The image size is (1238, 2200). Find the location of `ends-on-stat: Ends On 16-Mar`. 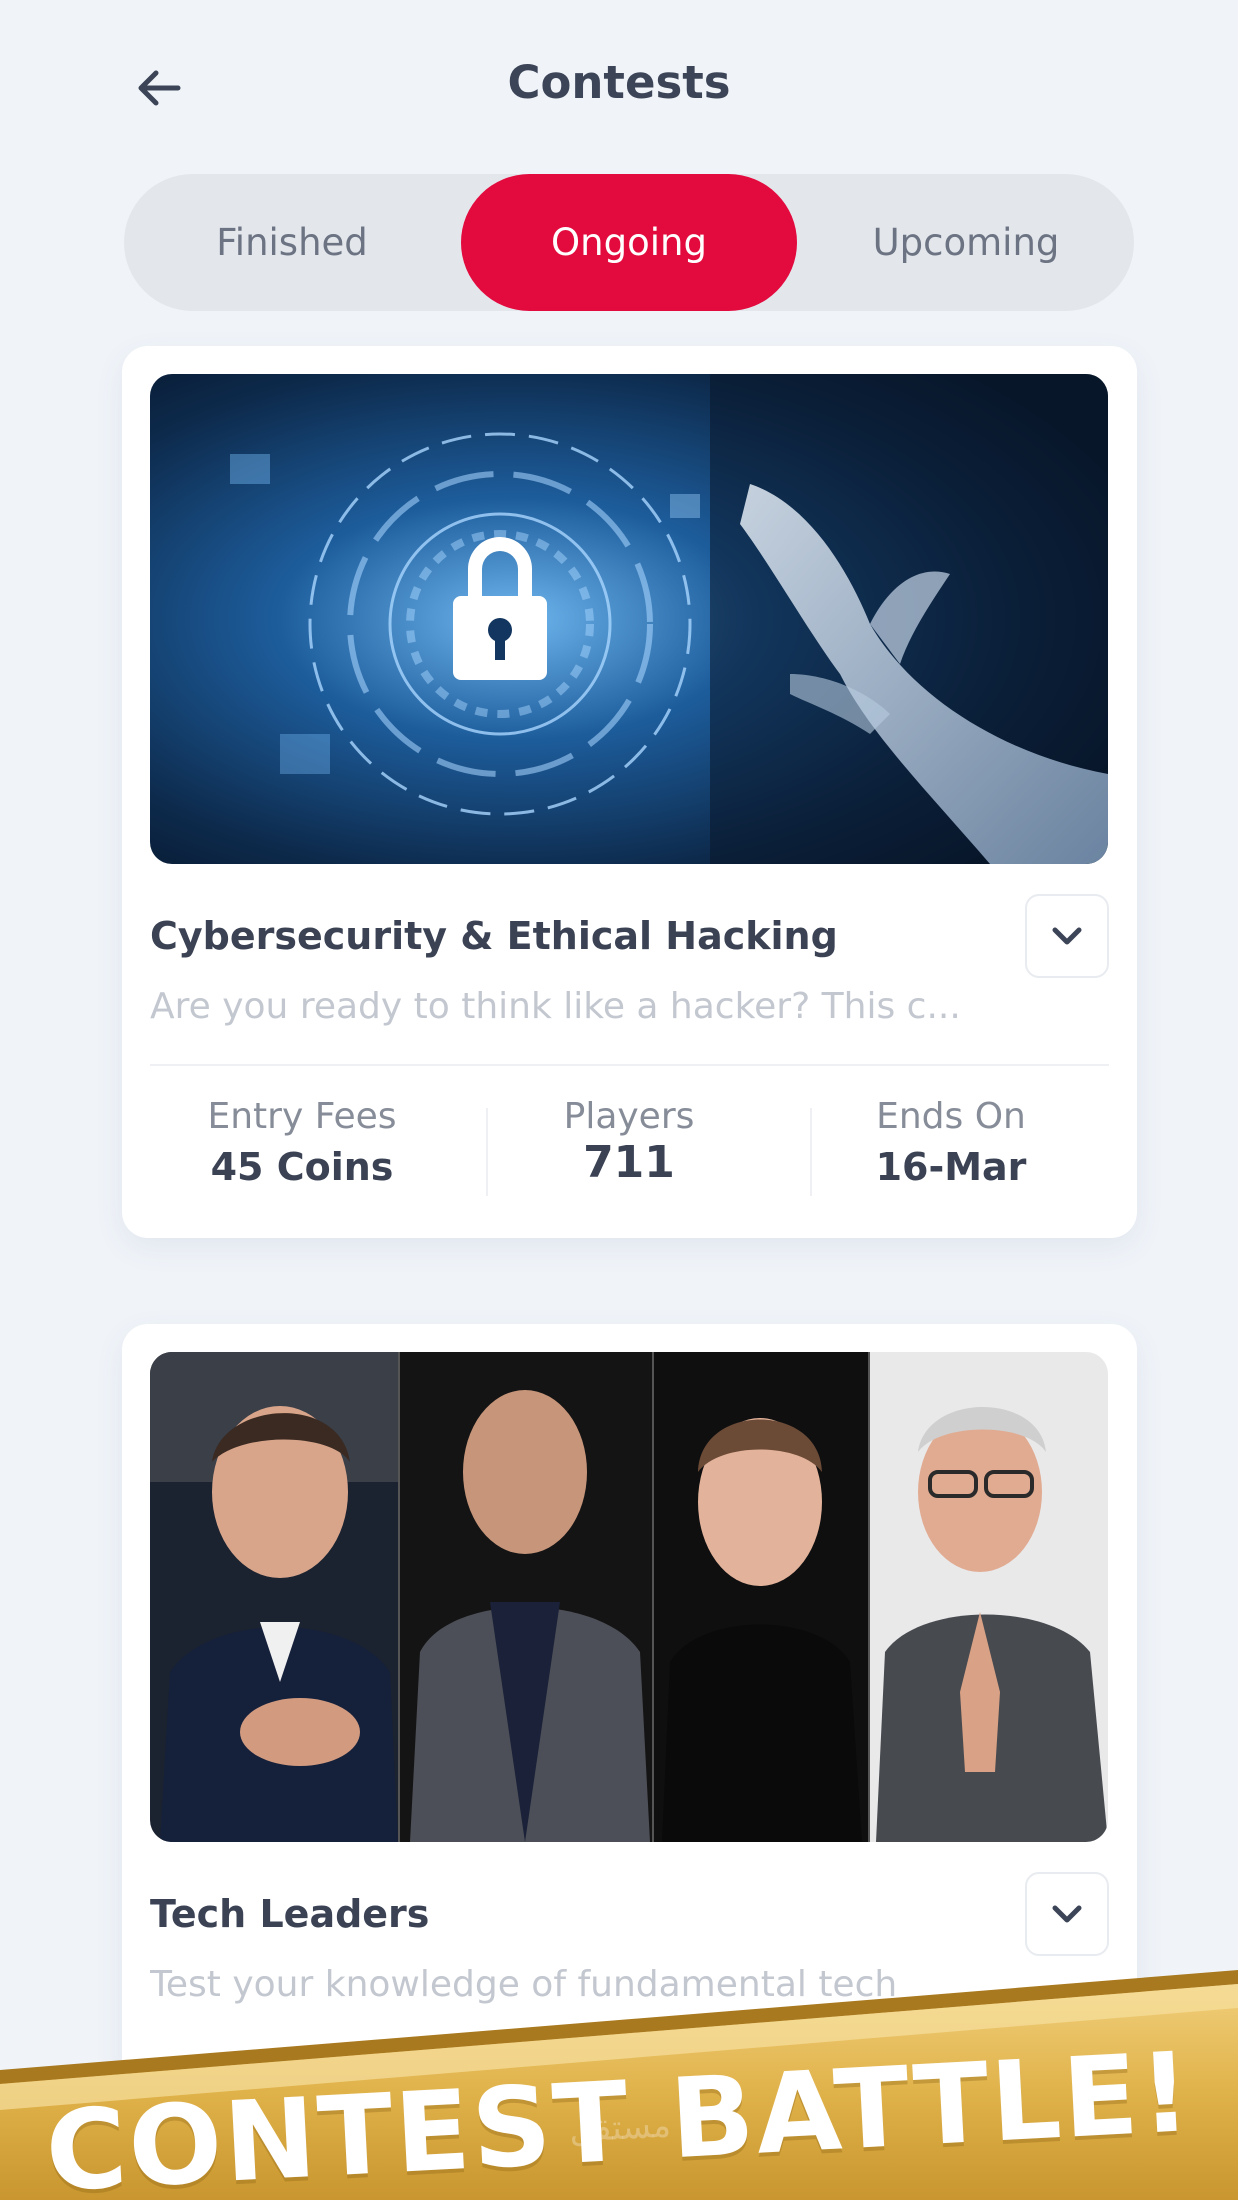

ends-on-stat: Ends On 16-Mar is located at coordinates (951, 1142).